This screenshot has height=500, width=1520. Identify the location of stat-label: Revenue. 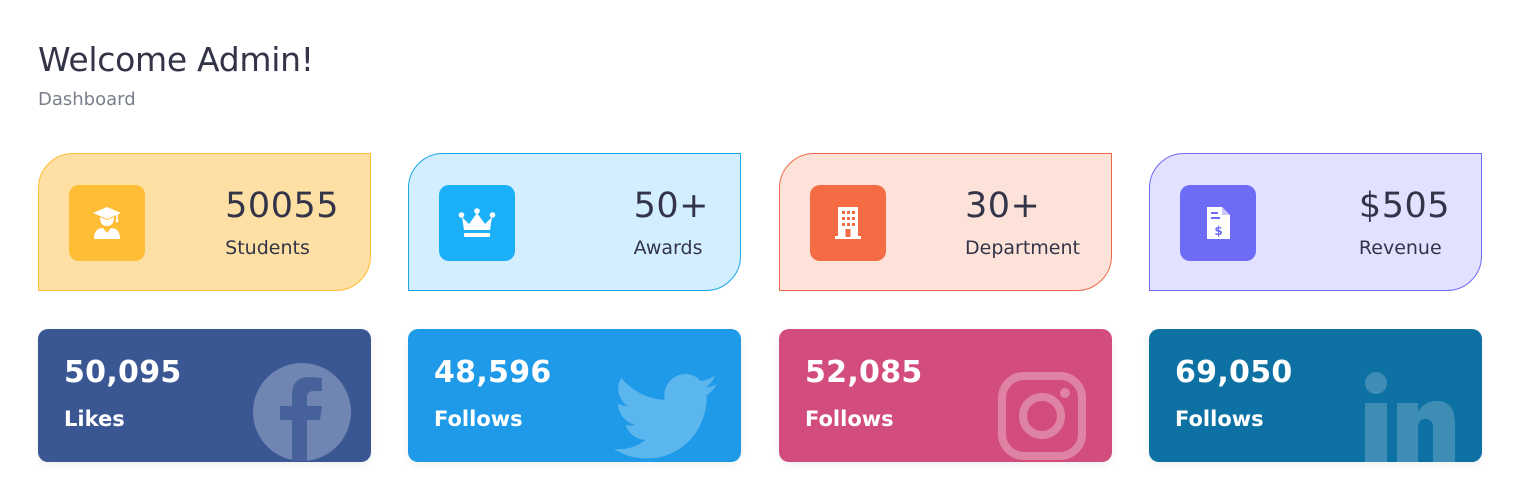
(1400, 248).